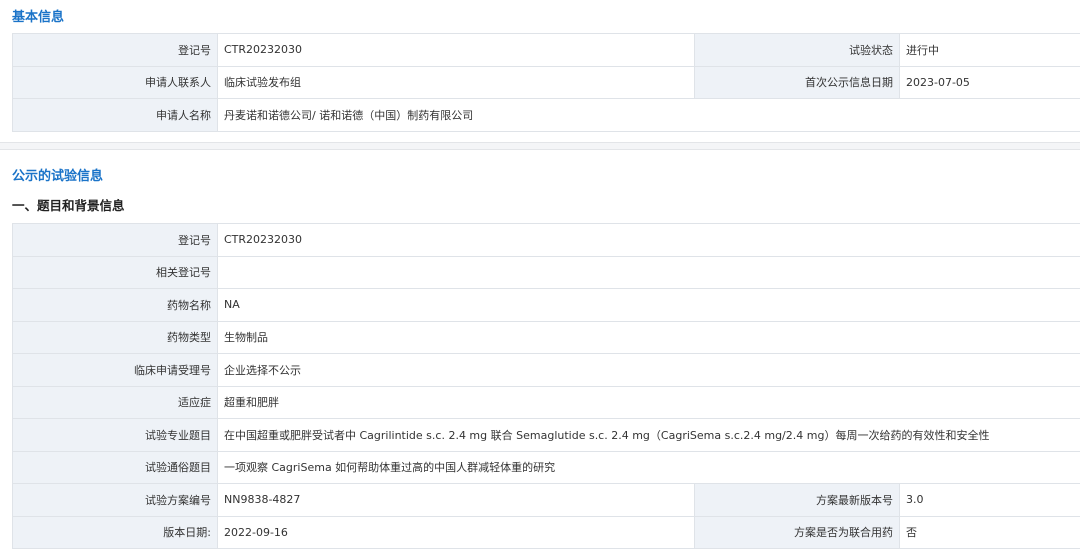 Image resolution: width=1080 pixels, height=550 pixels. Describe the element at coordinates (58, 176) in the screenshot. I see `section-title-public-info: 公示的试验信息` at that location.